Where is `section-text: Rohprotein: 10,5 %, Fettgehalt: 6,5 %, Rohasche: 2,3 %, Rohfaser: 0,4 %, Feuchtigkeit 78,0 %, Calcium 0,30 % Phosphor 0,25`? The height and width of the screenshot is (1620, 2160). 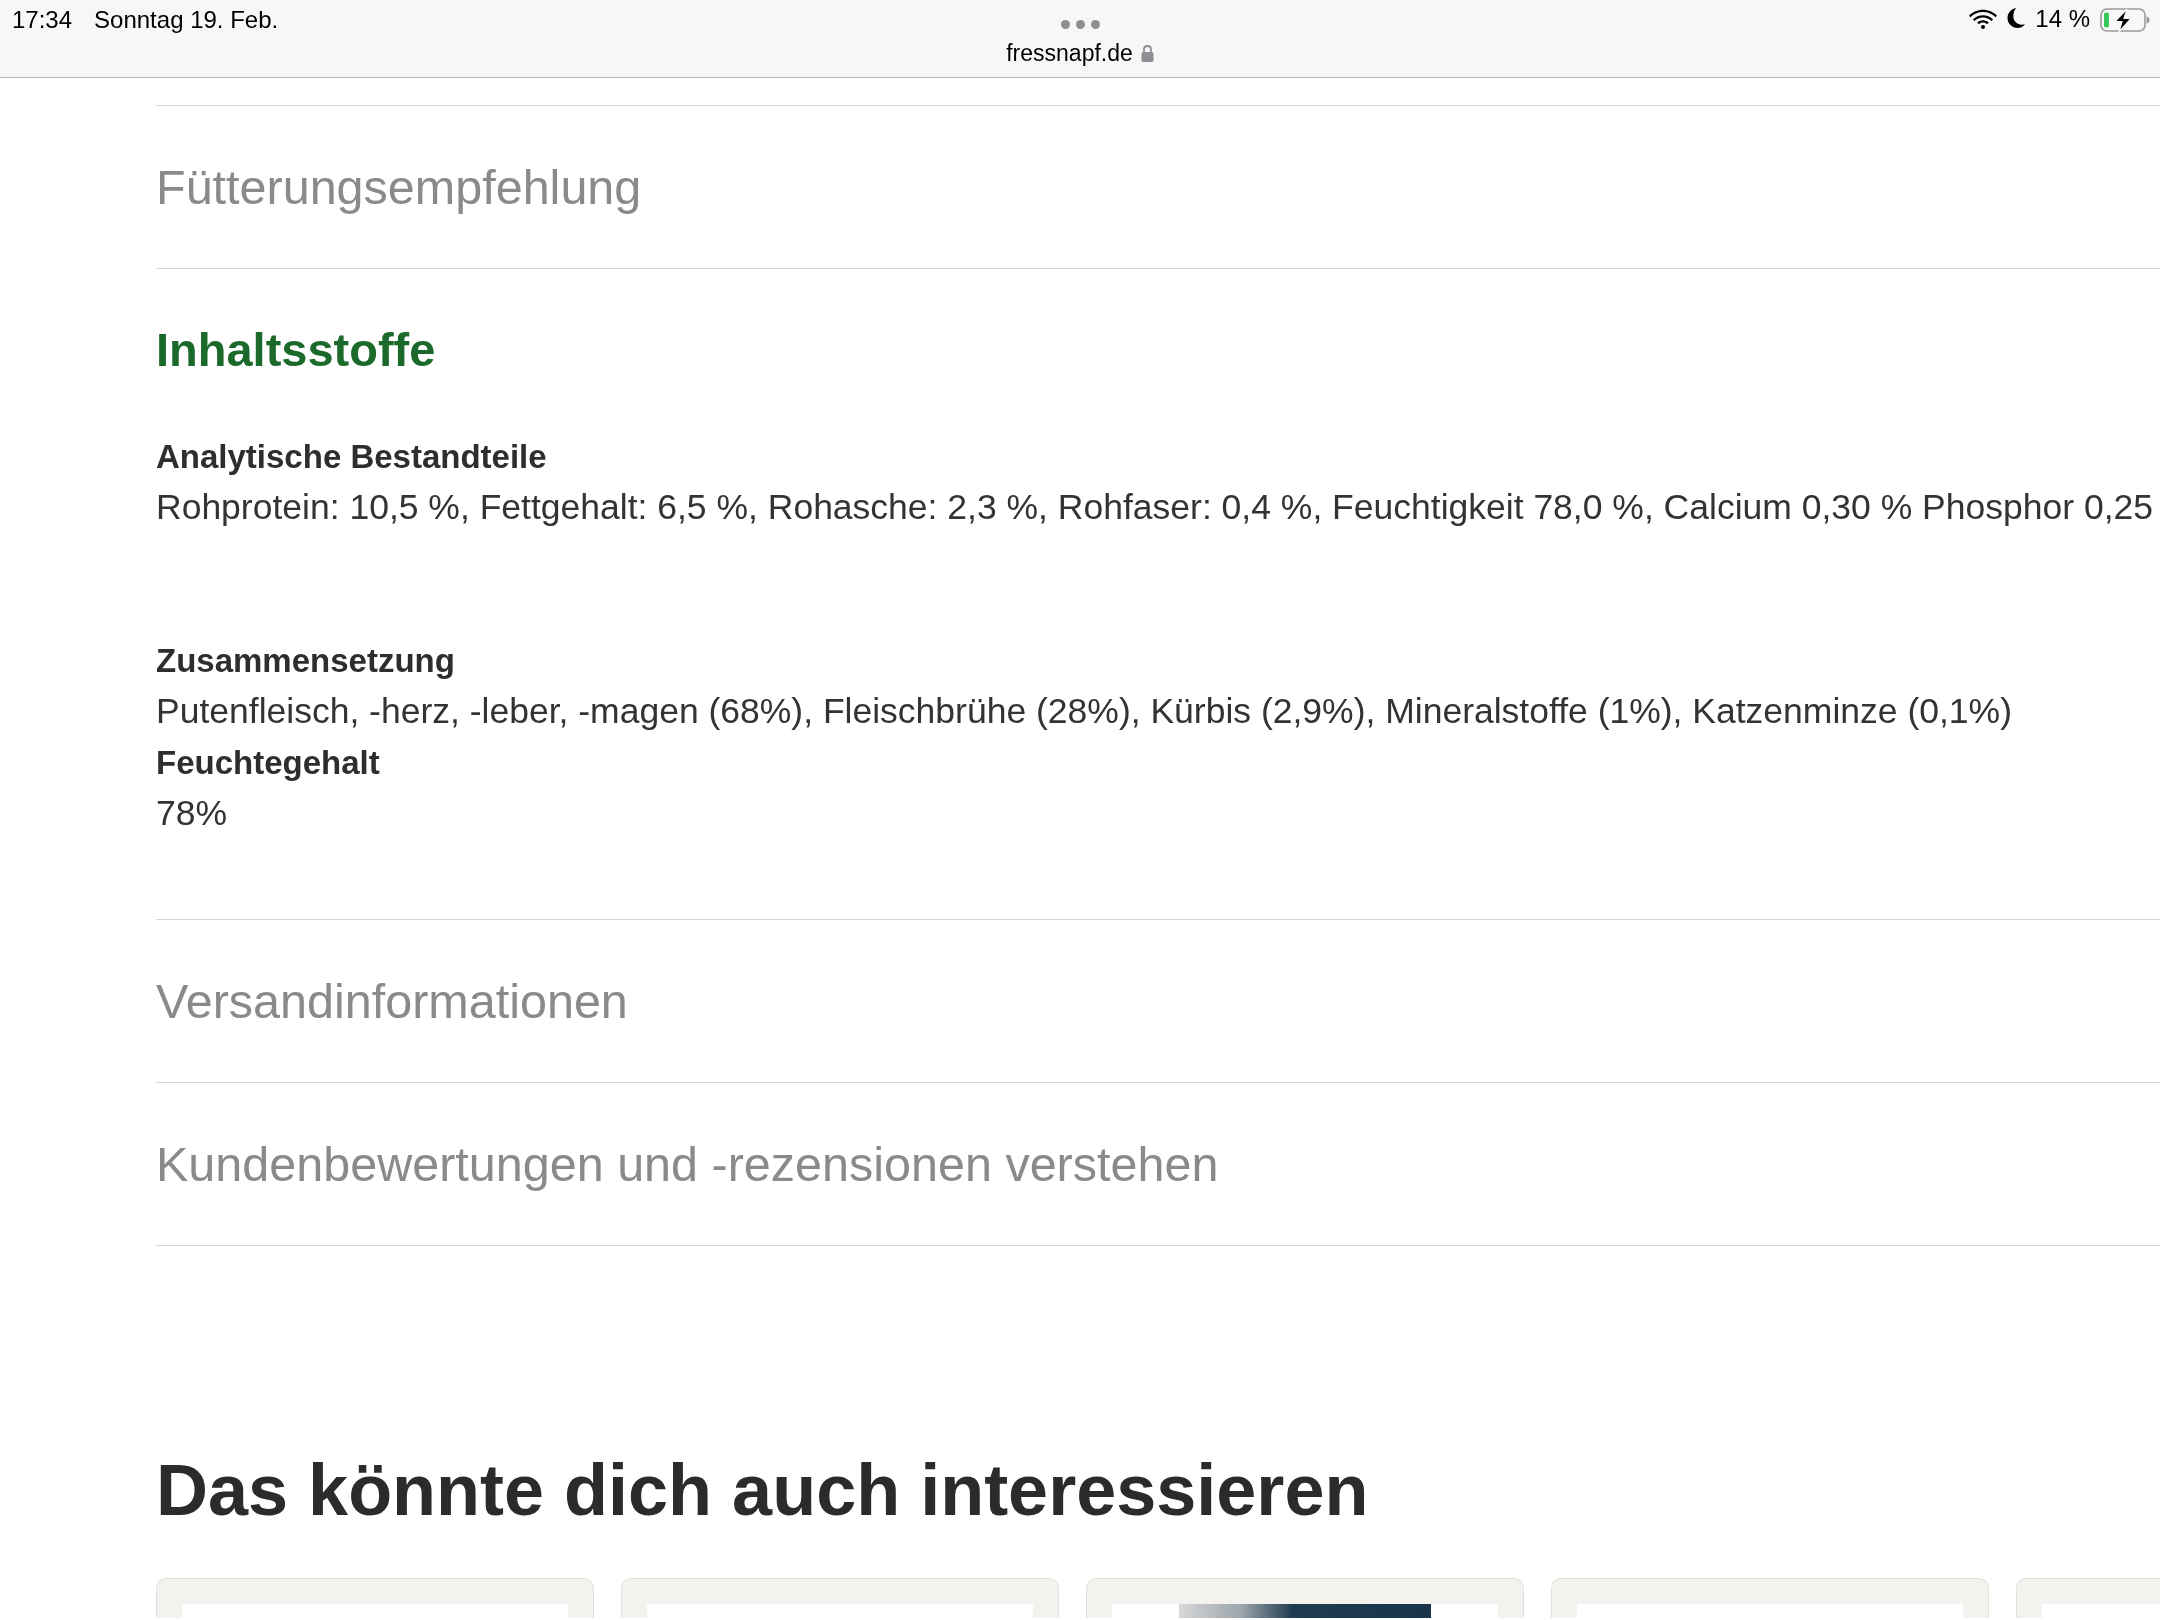 section-text: Rohprotein: 10,5 %, Fettgehalt: 6,5 %, Rohasche: 2,3 %, Rohfaser: 0,4 %, Feuchtigkeit 78,0 %, Calcium 0,30 % Phosphor 0,25 is located at coordinates (1154, 507).